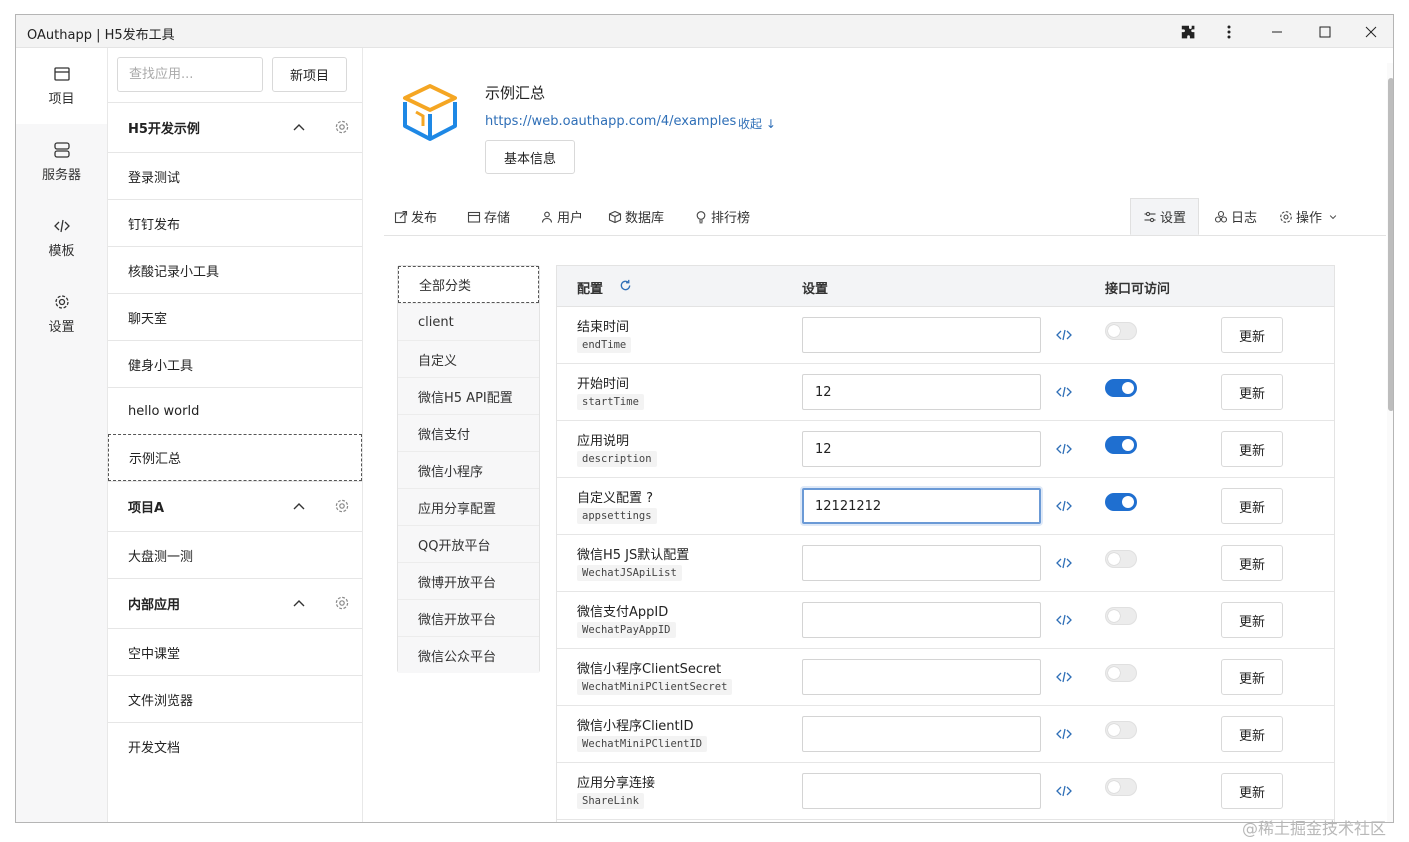 This screenshot has height=842, width=1409. What do you see at coordinates (1229, 32) in the screenshot?
I see `more-menu-icon` at bounding box center [1229, 32].